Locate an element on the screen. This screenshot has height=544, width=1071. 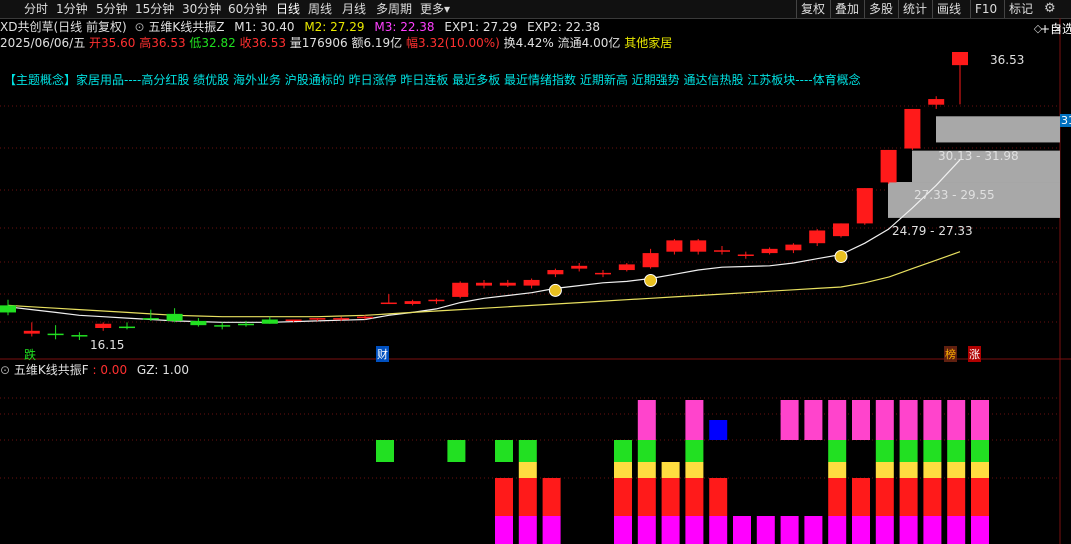
tag-rise: 涨 is located at coordinates (974, 354).